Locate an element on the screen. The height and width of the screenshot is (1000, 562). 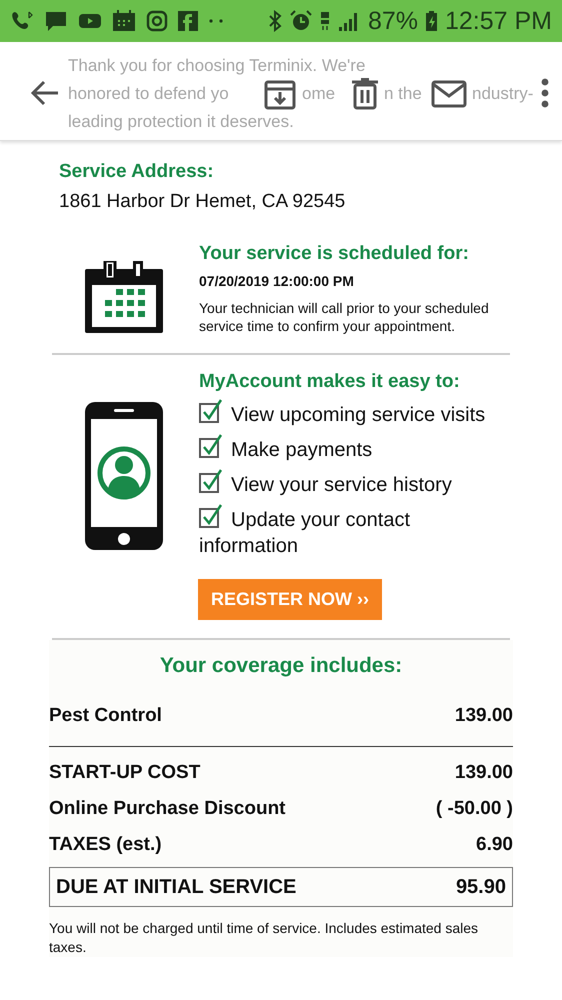
line-amount: ( -50.00 ) is located at coordinates (474, 809).